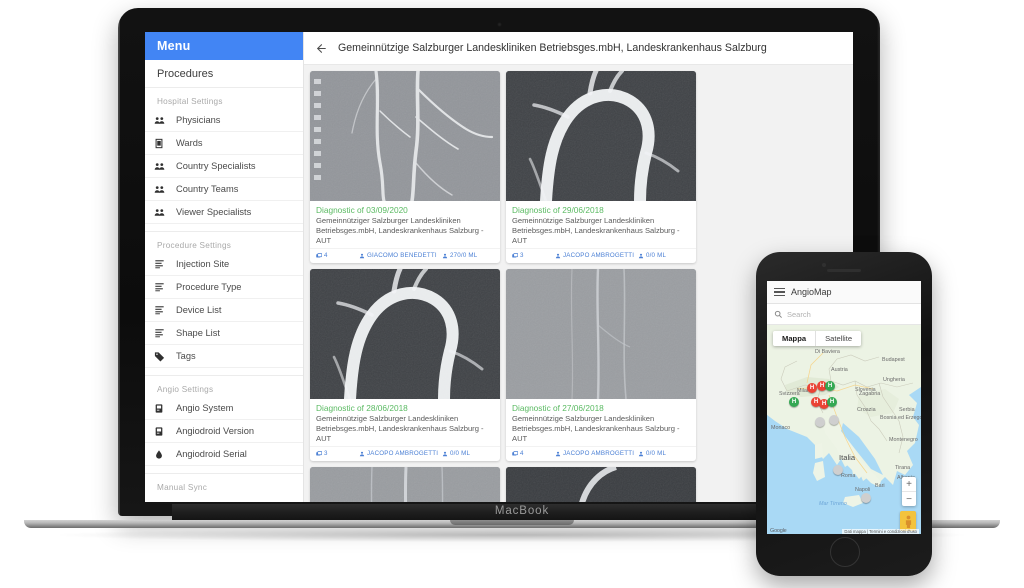 This screenshot has height=588, width=1024. I want to click on drop-icon, so click(165, 454).